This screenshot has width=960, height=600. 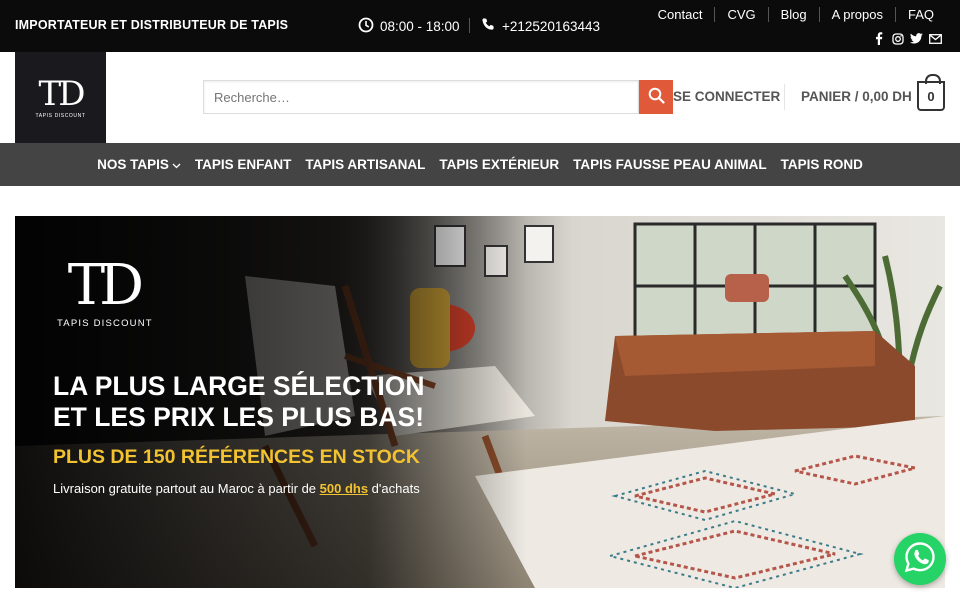 I want to click on link-contact: Contact, so click(x=680, y=14).